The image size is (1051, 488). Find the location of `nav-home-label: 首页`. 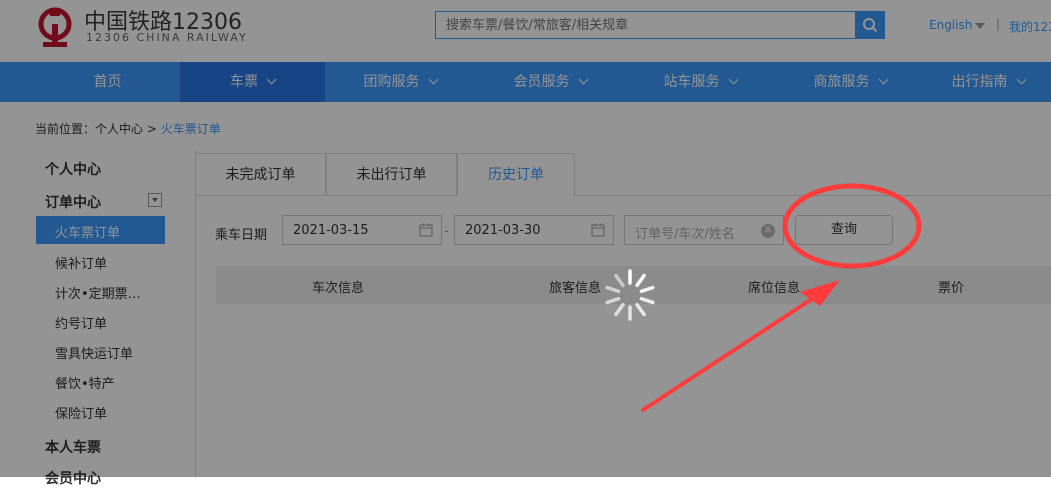

nav-home-label: 首页 is located at coordinates (107, 82).